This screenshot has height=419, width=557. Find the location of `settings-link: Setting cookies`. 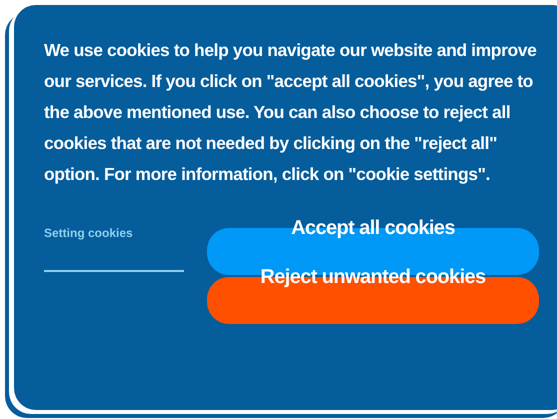

settings-link: Setting cookies is located at coordinates (88, 233).